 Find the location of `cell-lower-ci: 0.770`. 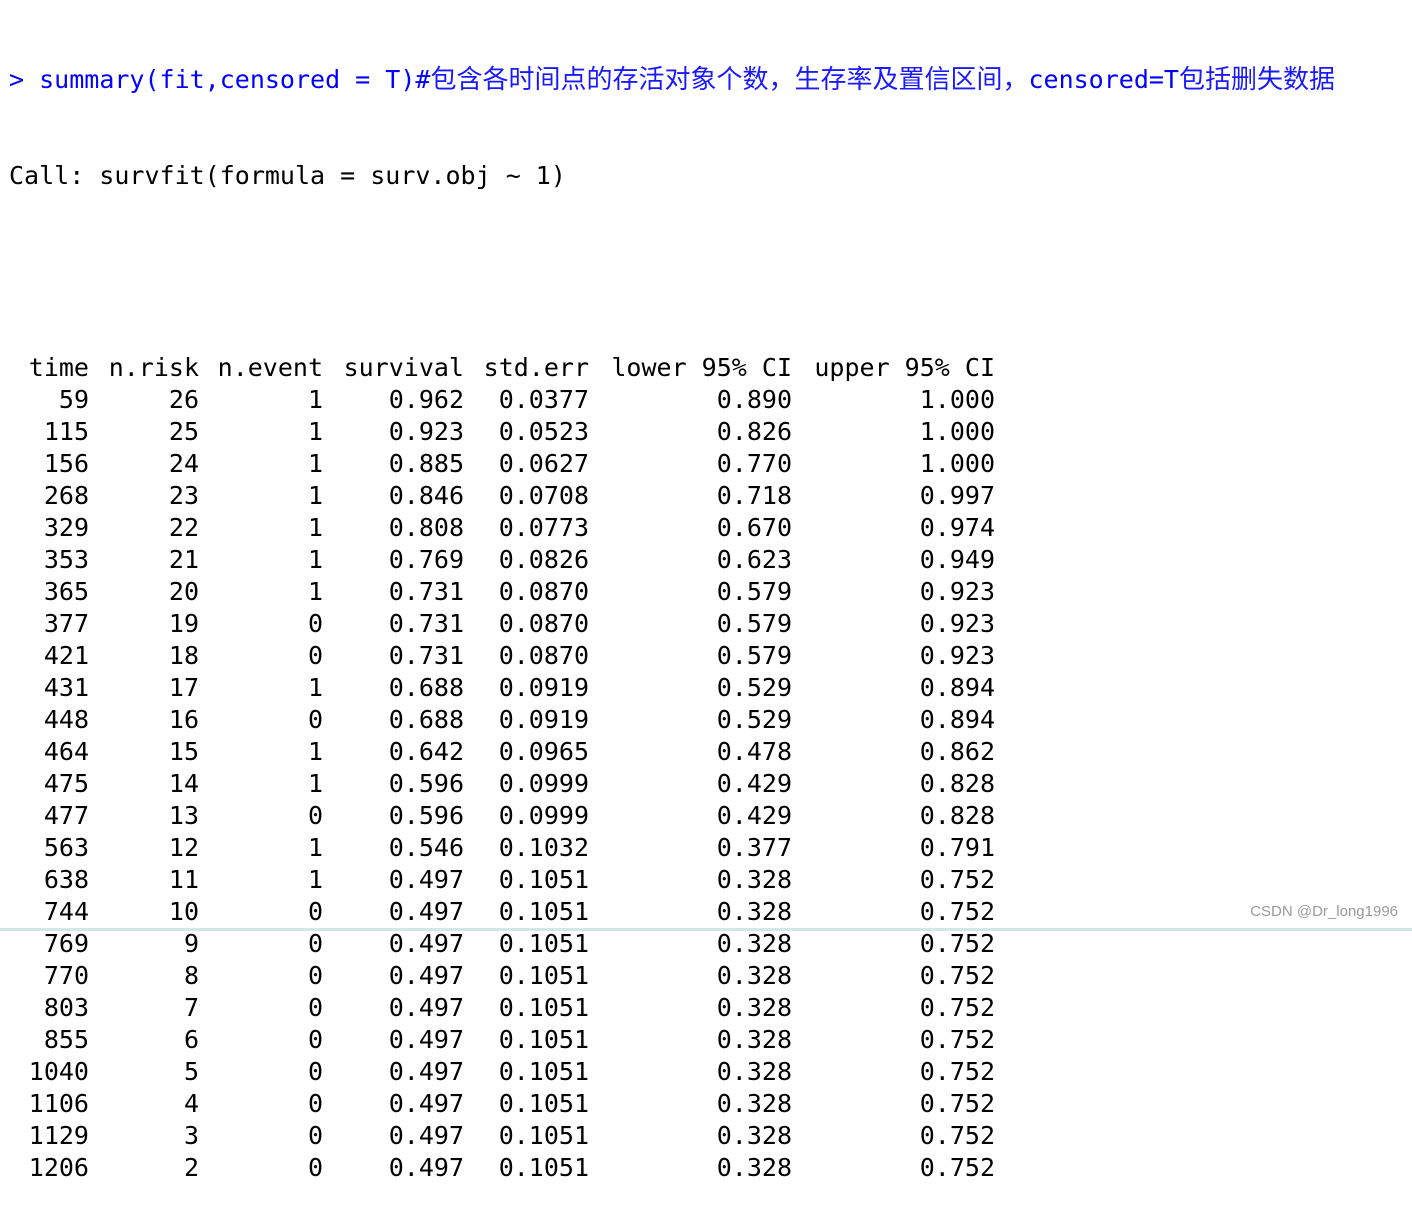

cell-lower-ci: 0.770 is located at coordinates (754, 463).